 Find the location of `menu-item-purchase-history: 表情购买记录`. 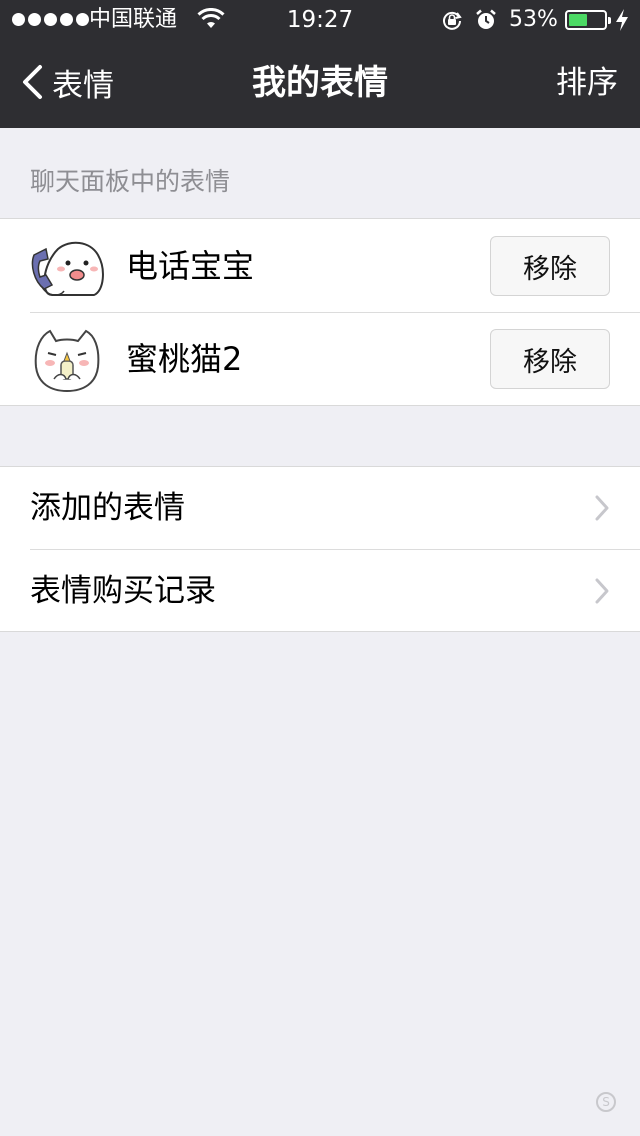

menu-item-purchase-history: 表情购买记录 is located at coordinates (335, 590).